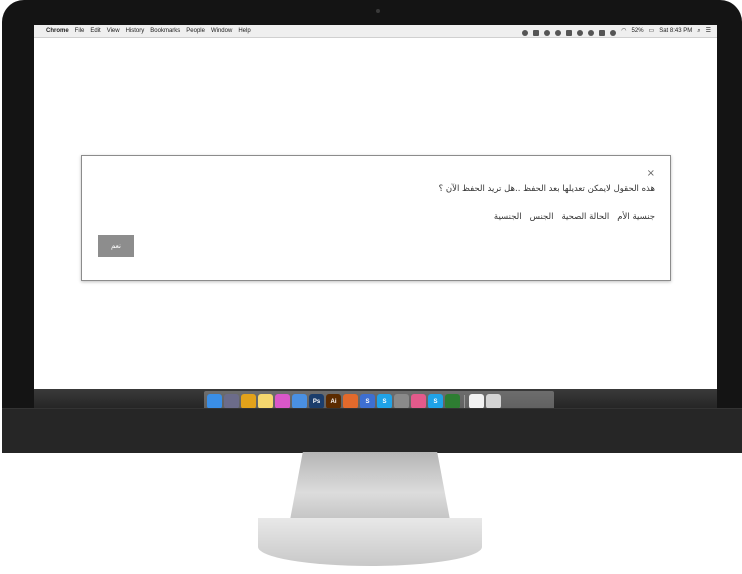 The height and width of the screenshot is (574, 742). Describe the element at coordinates (452, 401) in the screenshot. I see `activity-monitor-icon` at that location.